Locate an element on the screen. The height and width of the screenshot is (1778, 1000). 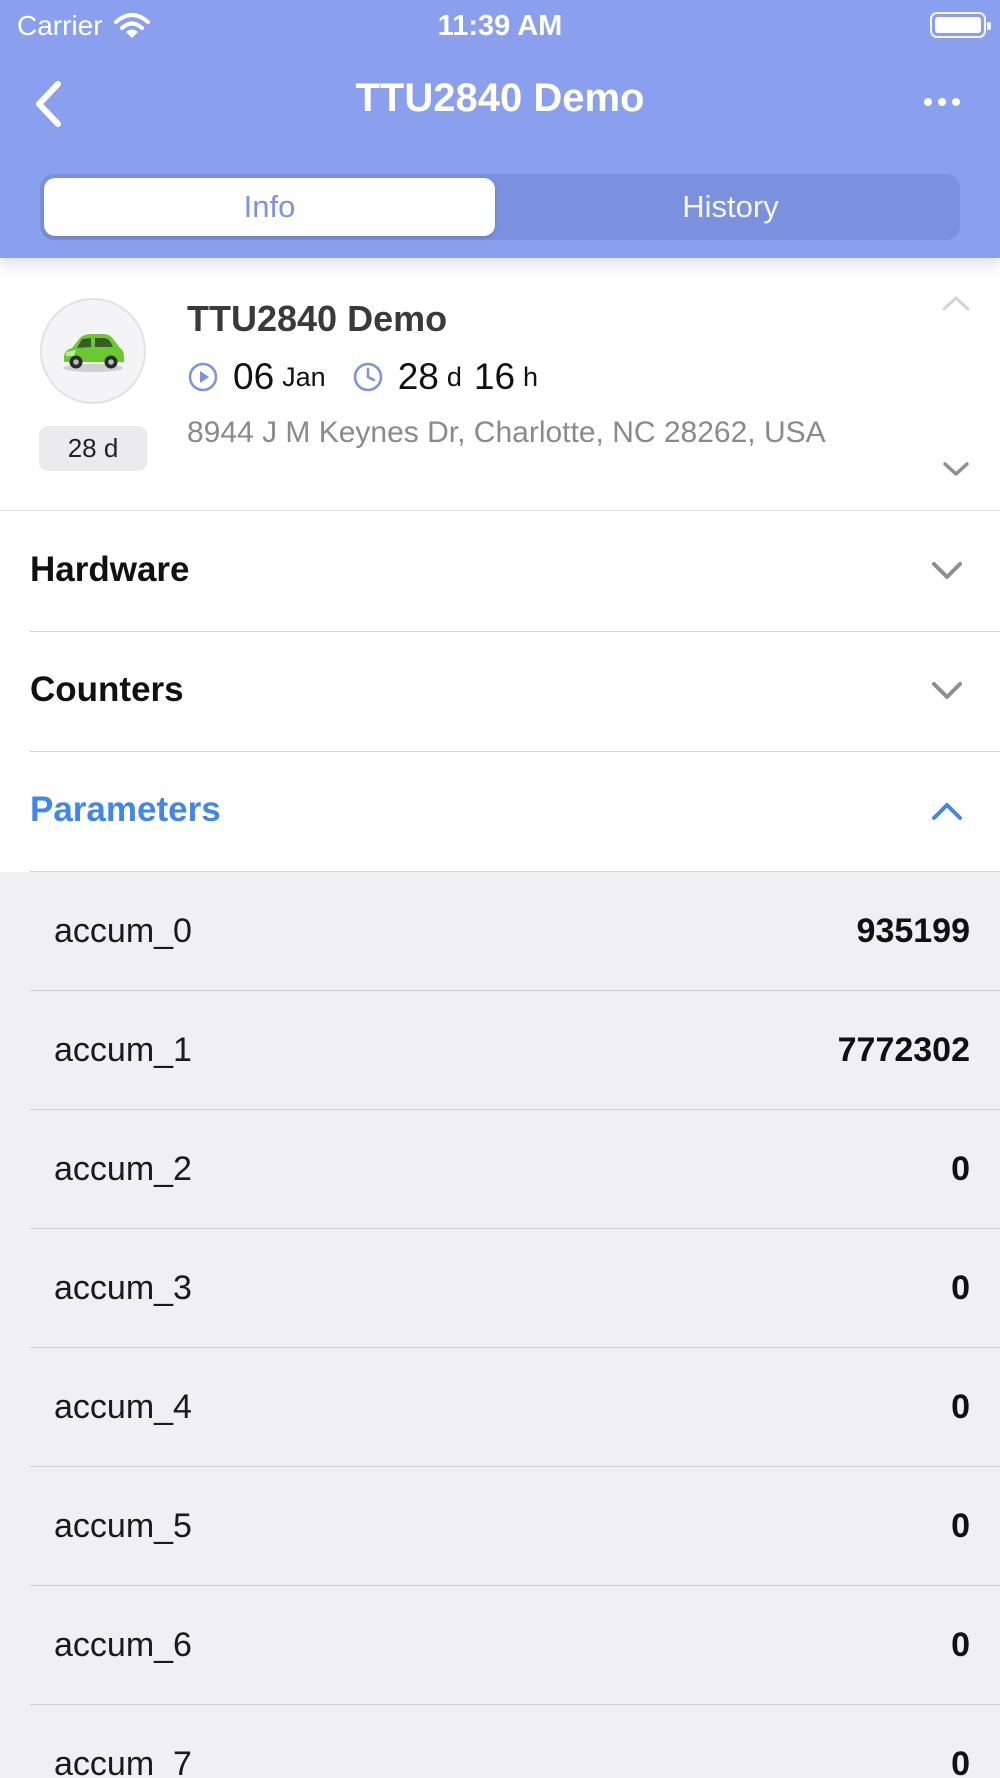
parameter-row: accum_2 0 is located at coordinates (500, 1169).